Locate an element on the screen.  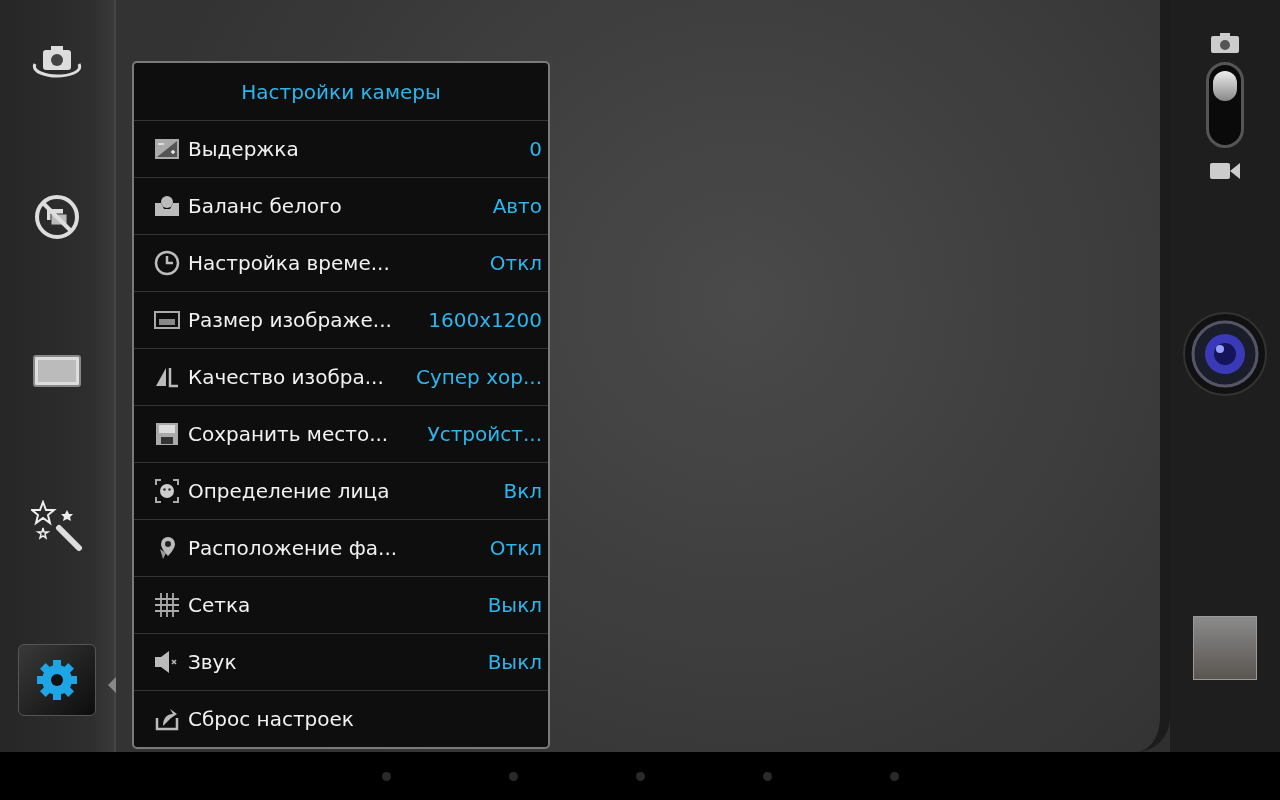
settings-row: Звук Выкл is located at coordinates (341, 662).